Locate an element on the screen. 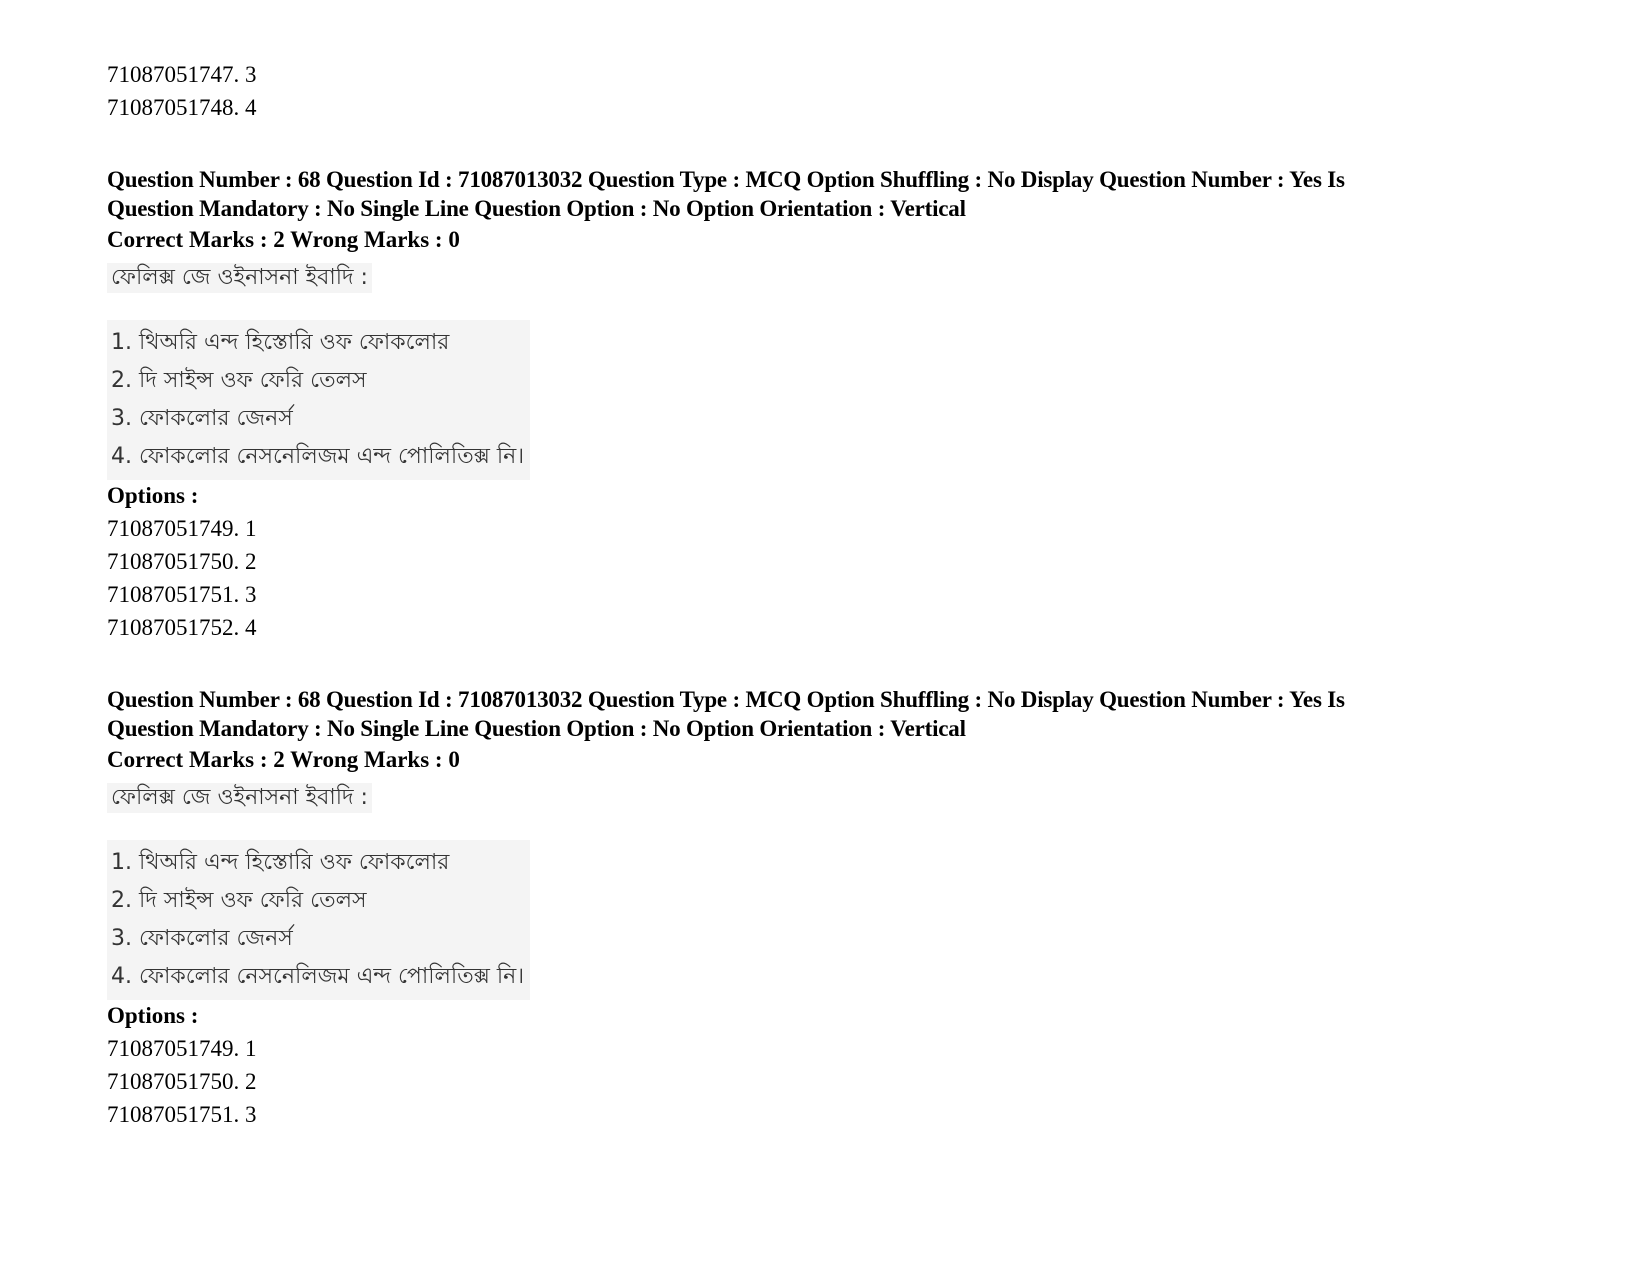  option-id: 71087051747 is located at coordinates (170, 74).